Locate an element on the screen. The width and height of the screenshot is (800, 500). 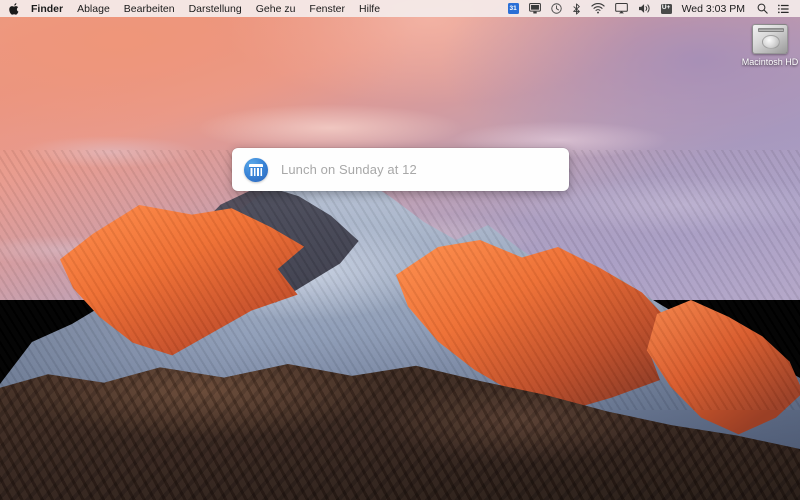
display-icon is located at coordinates (534, 8).